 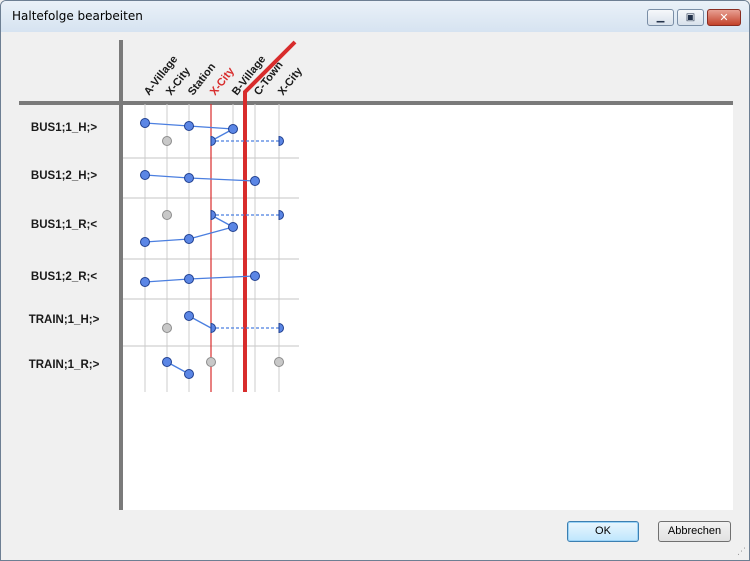 I want to click on trip-label: BUS1;1_H;>, so click(x=64, y=128).